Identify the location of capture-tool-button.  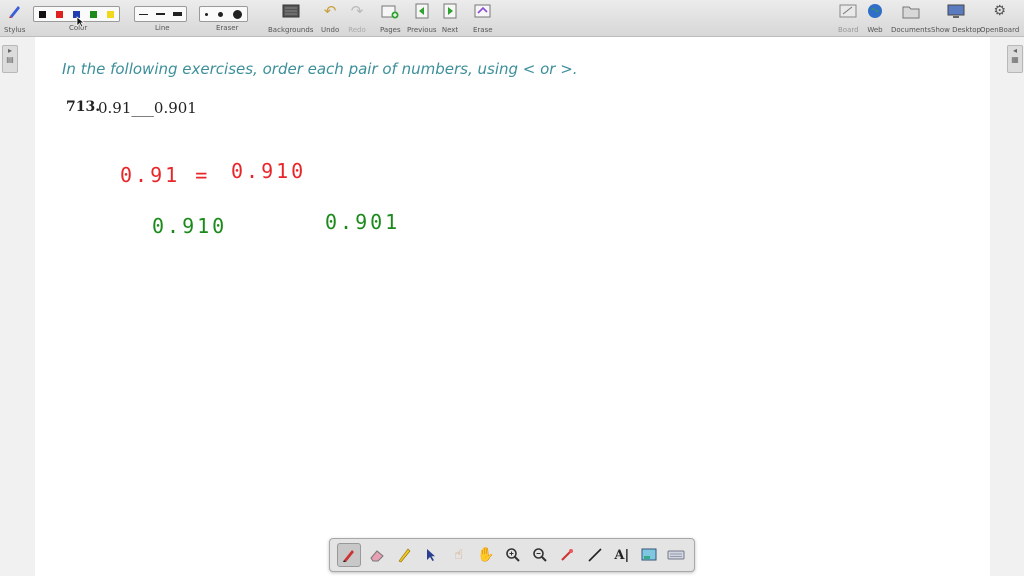
(649, 555).